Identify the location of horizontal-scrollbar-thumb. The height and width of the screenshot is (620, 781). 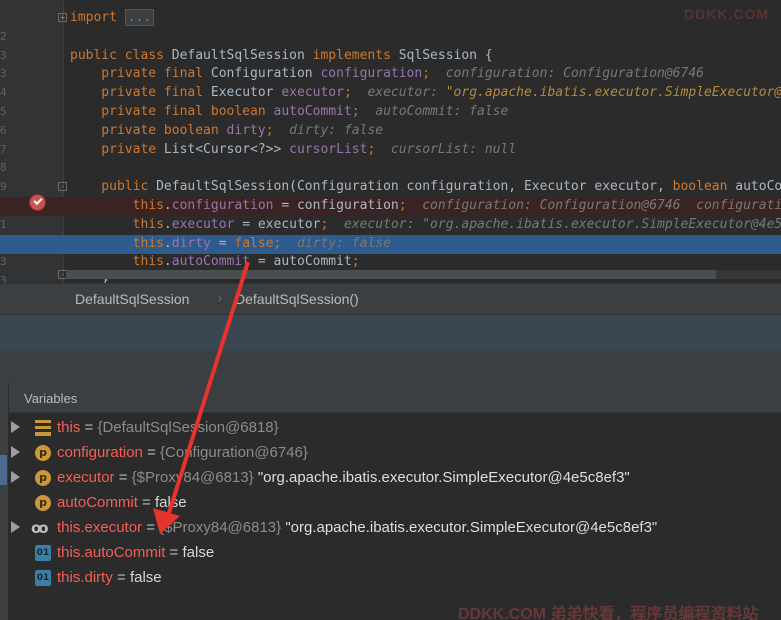
(391, 274).